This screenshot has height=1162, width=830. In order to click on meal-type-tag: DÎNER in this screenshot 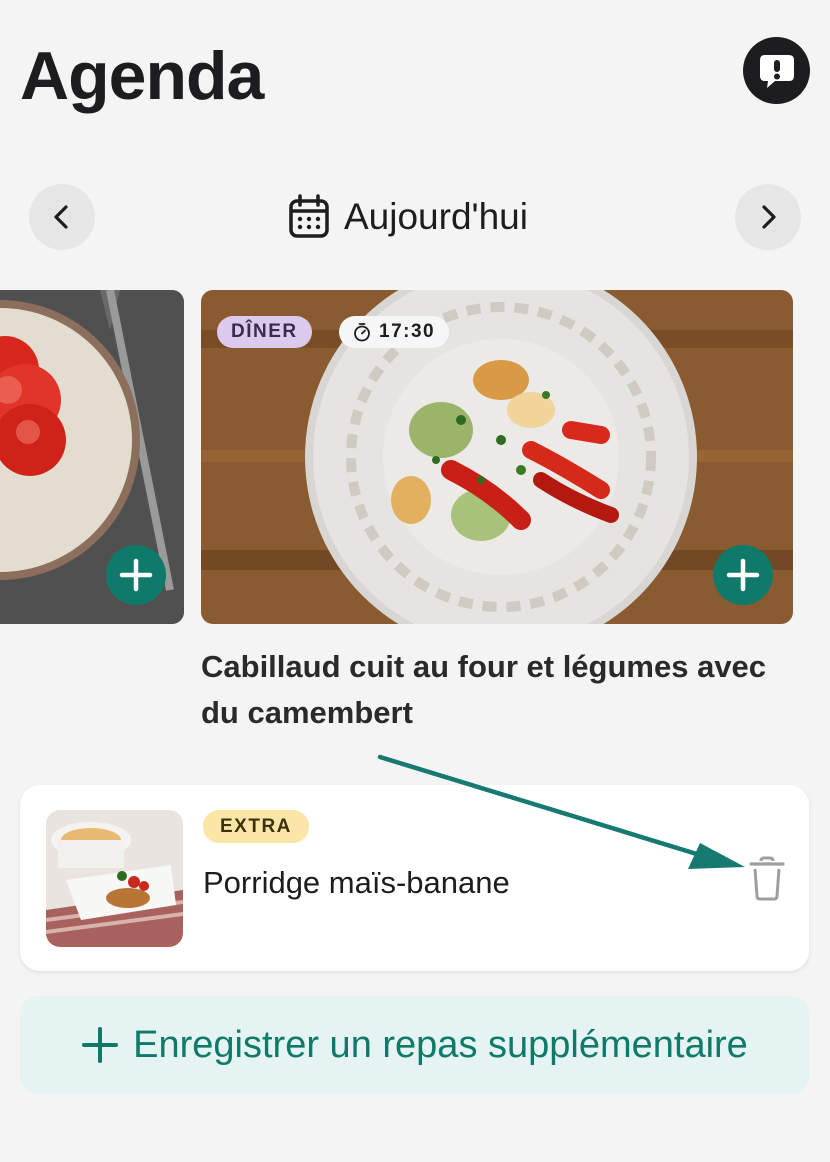, I will do `click(264, 332)`.